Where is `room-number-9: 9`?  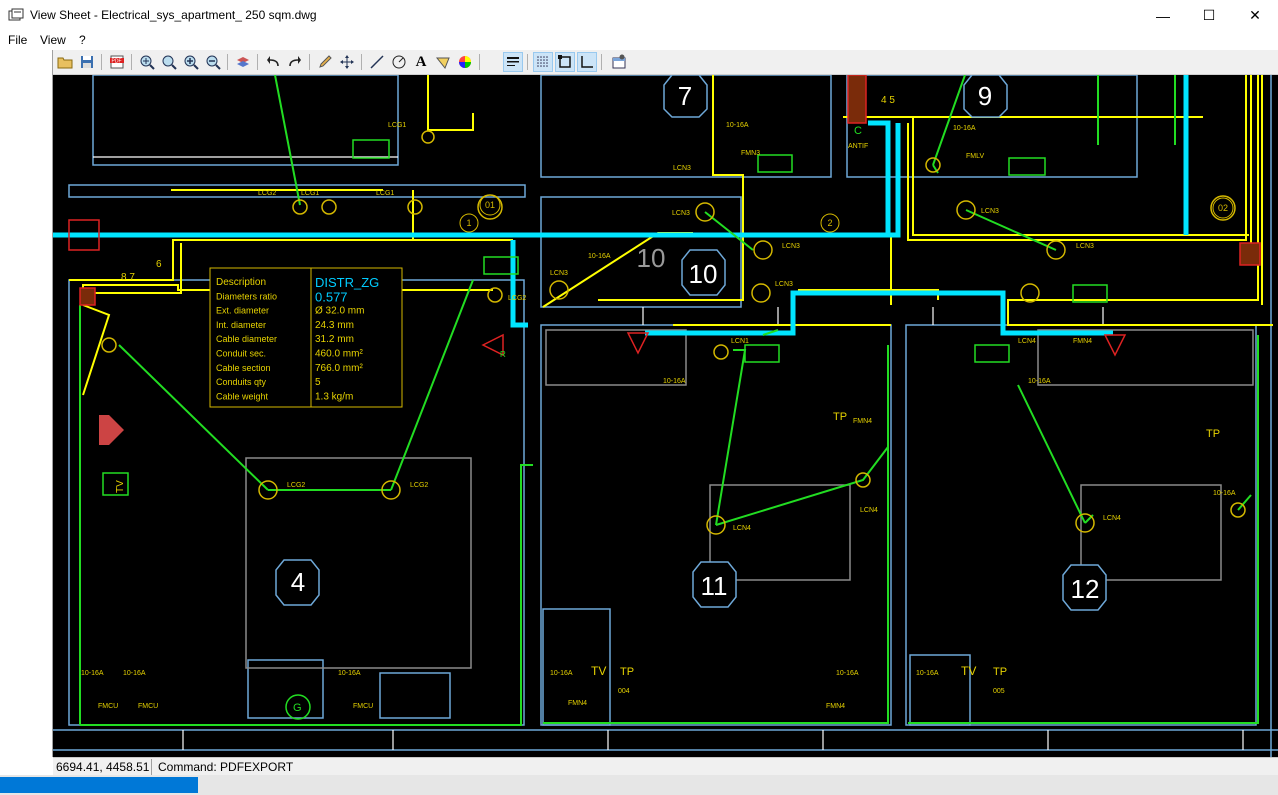 room-number-9: 9 is located at coordinates (985, 96).